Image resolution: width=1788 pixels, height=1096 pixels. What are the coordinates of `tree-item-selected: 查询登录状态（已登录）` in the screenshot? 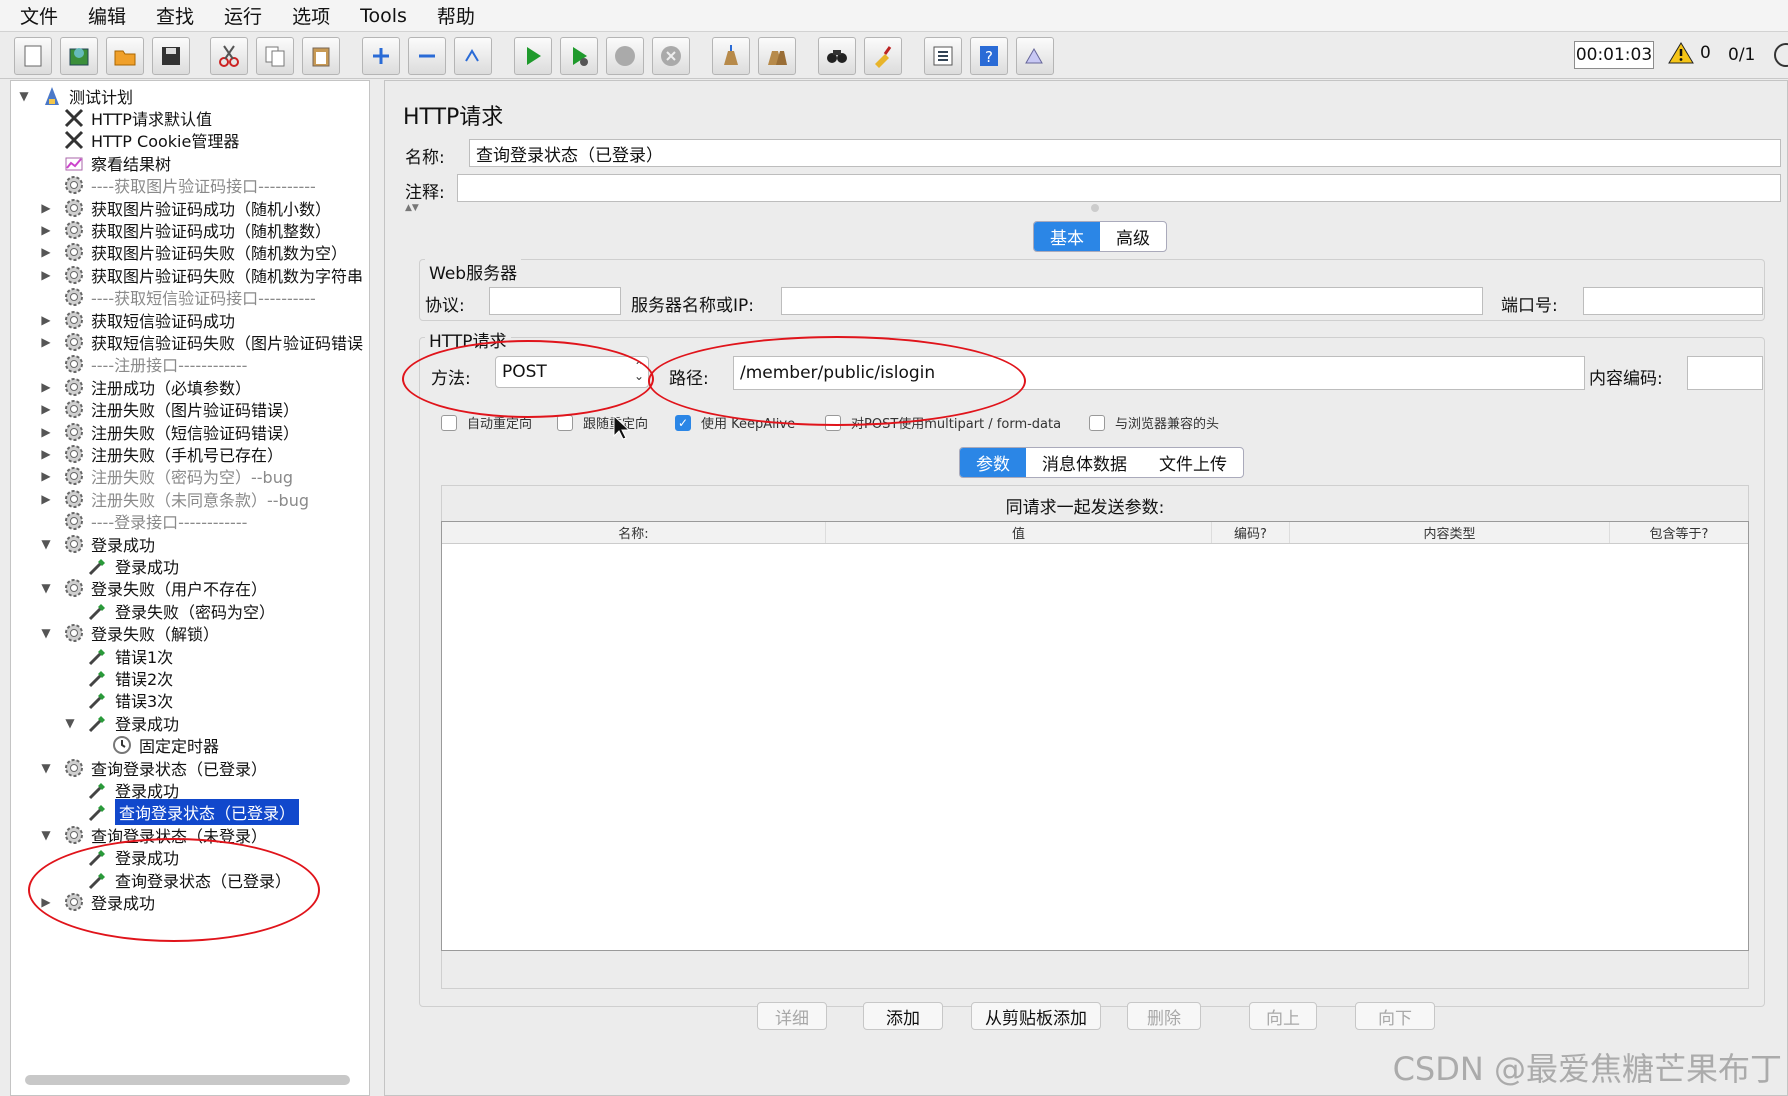 It's located at (181, 812).